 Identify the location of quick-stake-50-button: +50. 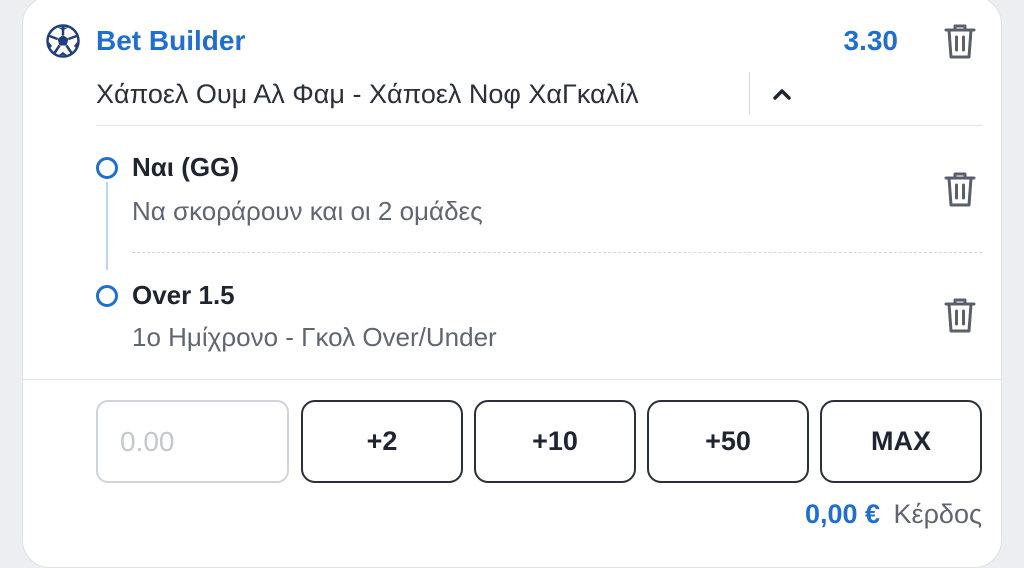
(728, 441).